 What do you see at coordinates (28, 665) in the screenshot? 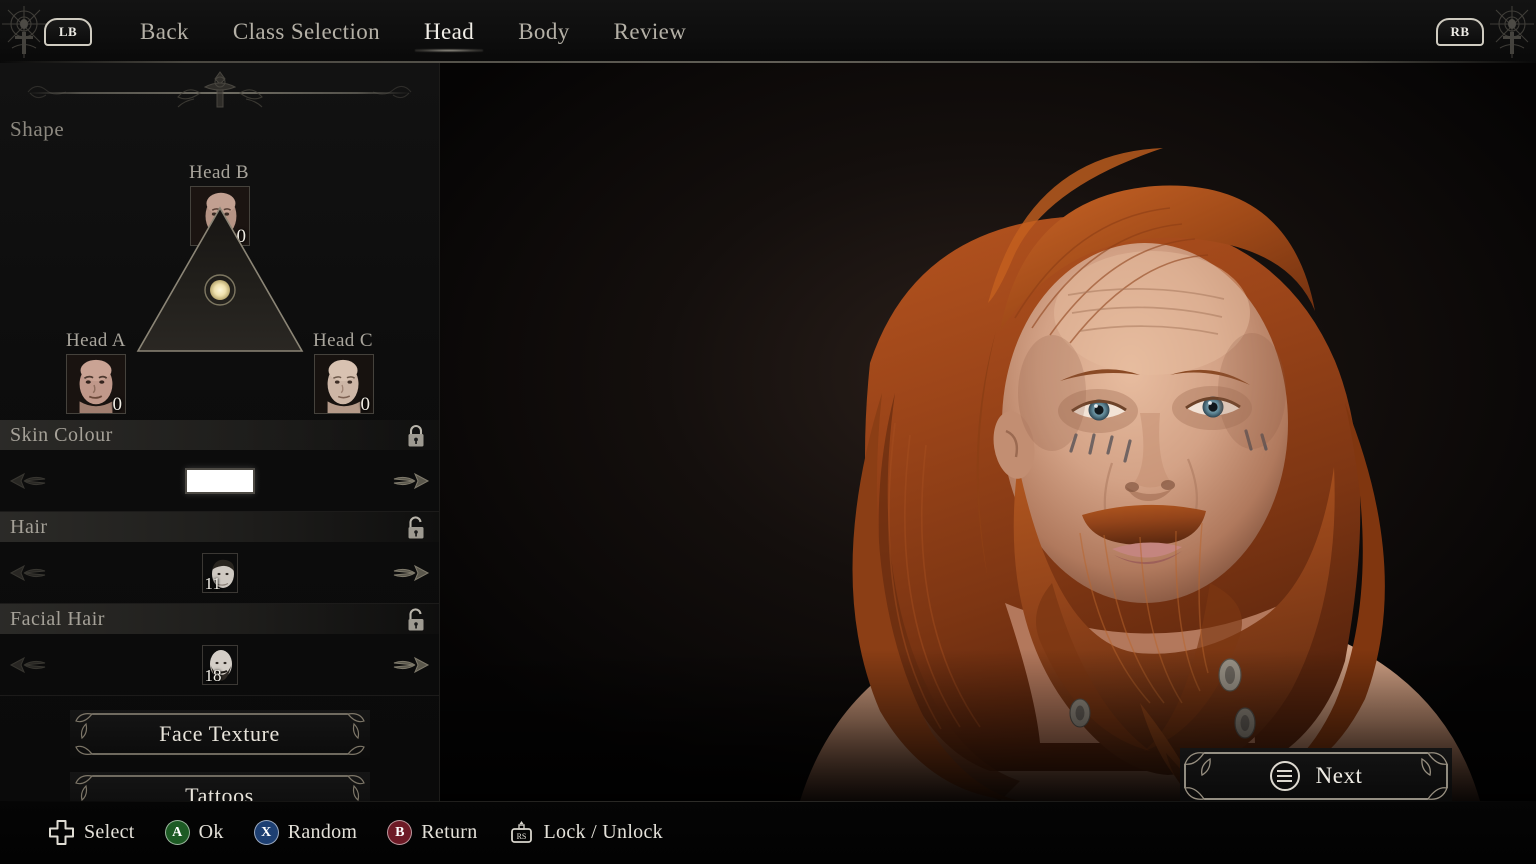
I see `facial-hair-prev-arrow-icon` at bounding box center [28, 665].